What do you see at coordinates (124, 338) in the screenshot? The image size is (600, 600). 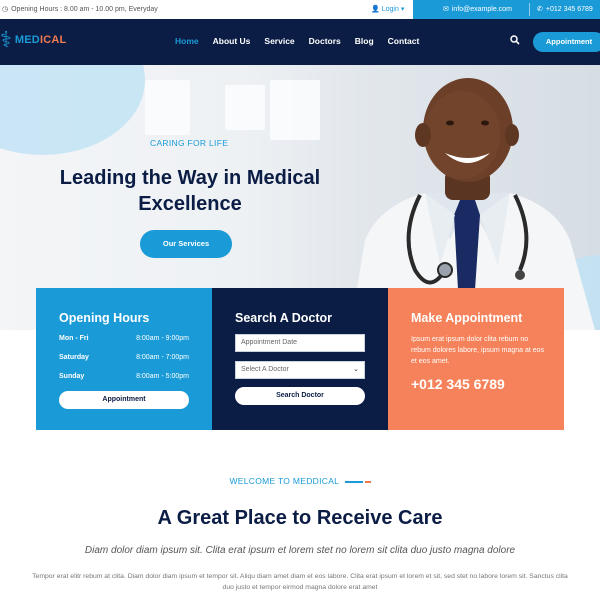 I see `hours-row: Mon - Fri 8:00am - 9:00pm` at bounding box center [124, 338].